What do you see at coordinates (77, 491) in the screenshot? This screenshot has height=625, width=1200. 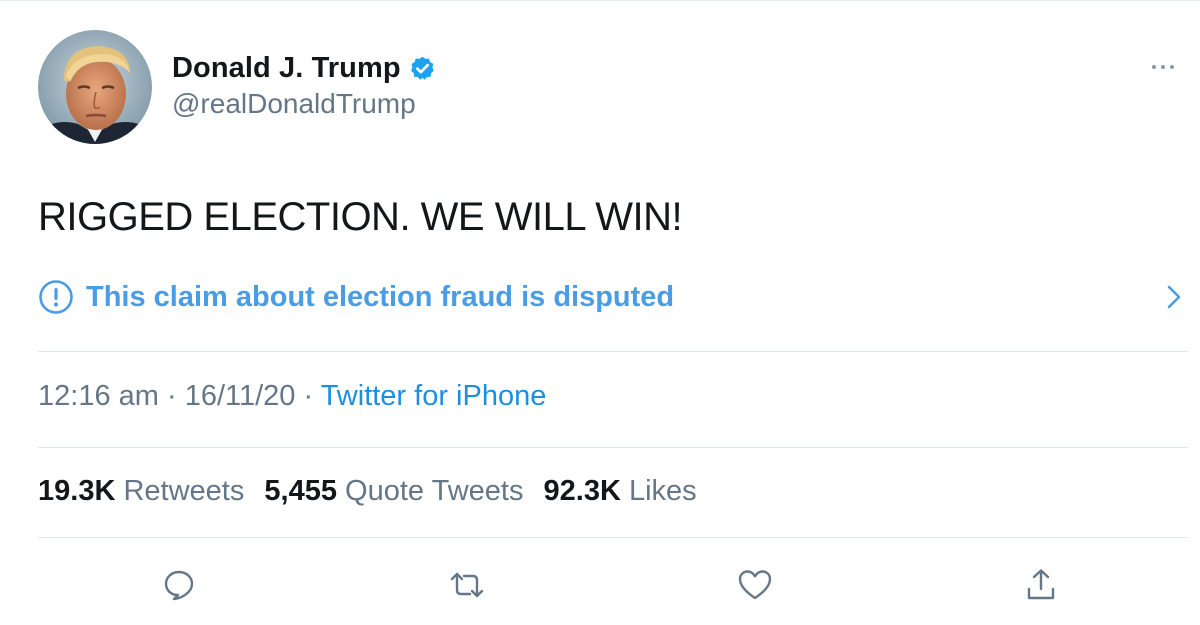 I see `retweets-count: 19.3K` at bounding box center [77, 491].